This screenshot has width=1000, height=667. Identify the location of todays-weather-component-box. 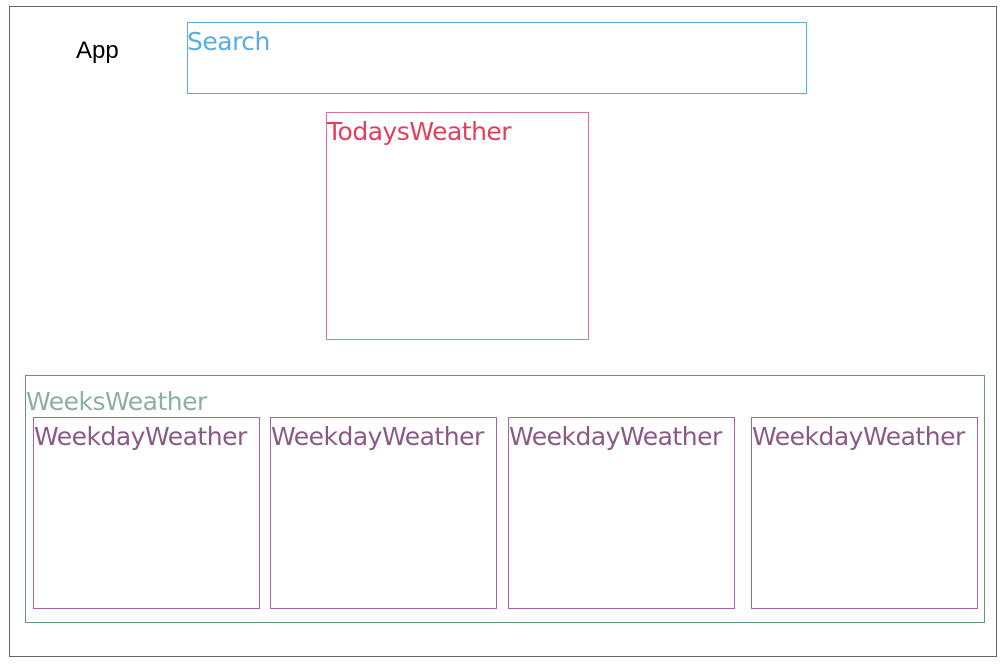
(457, 226).